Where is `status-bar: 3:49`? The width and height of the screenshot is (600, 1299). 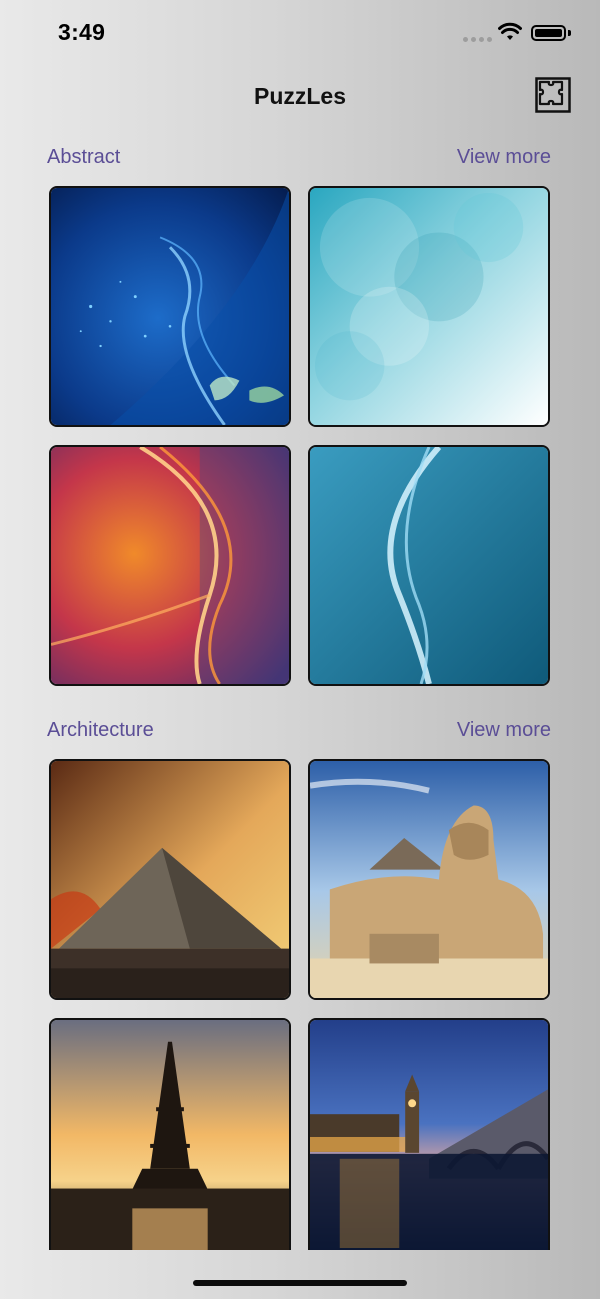 status-bar: 3:49 is located at coordinates (300, 33).